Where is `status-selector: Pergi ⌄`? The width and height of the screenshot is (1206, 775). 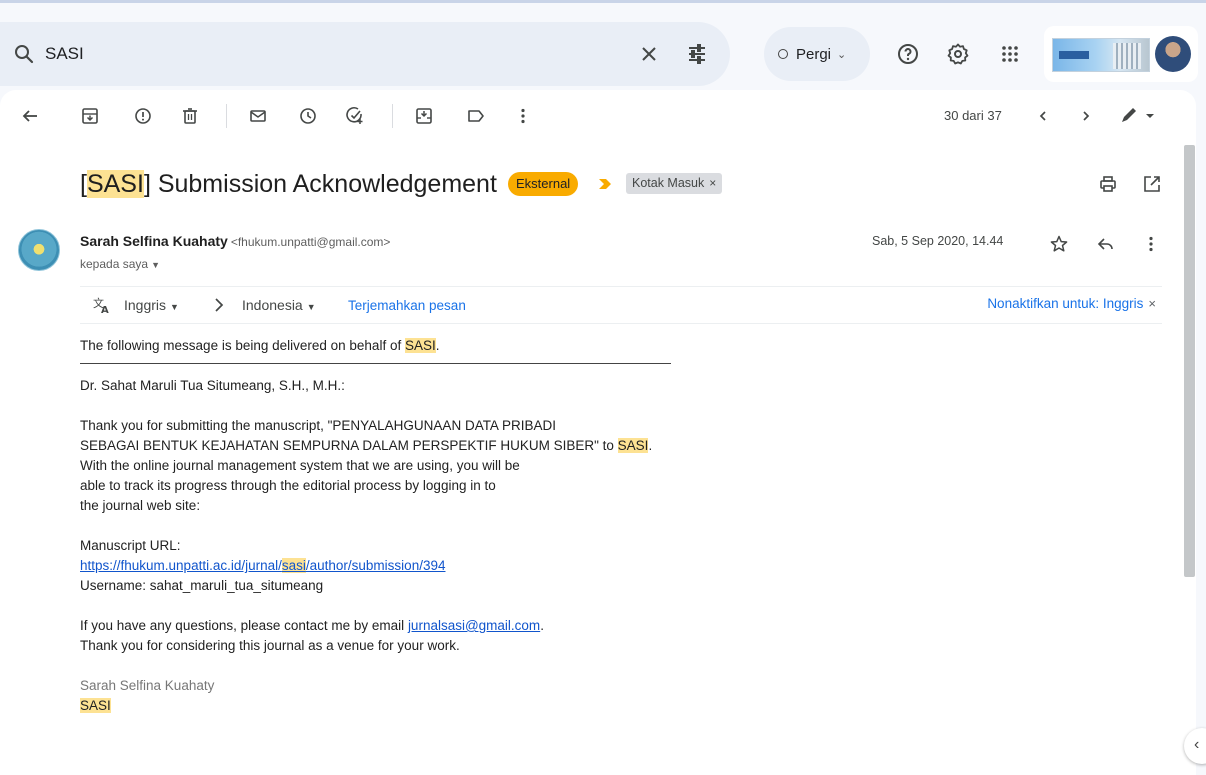 status-selector: Pergi ⌄ is located at coordinates (817, 54).